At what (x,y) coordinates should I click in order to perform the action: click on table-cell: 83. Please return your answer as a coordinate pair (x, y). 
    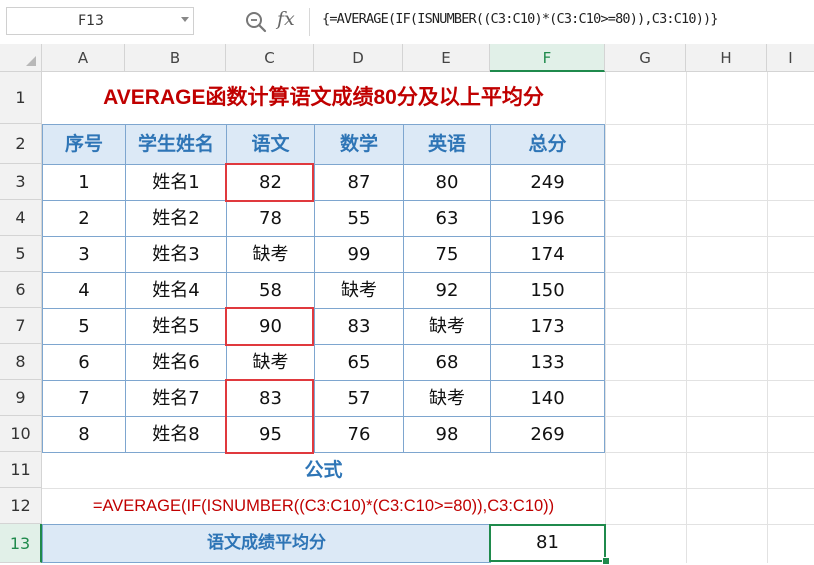
    Looking at the image, I should click on (359, 326).